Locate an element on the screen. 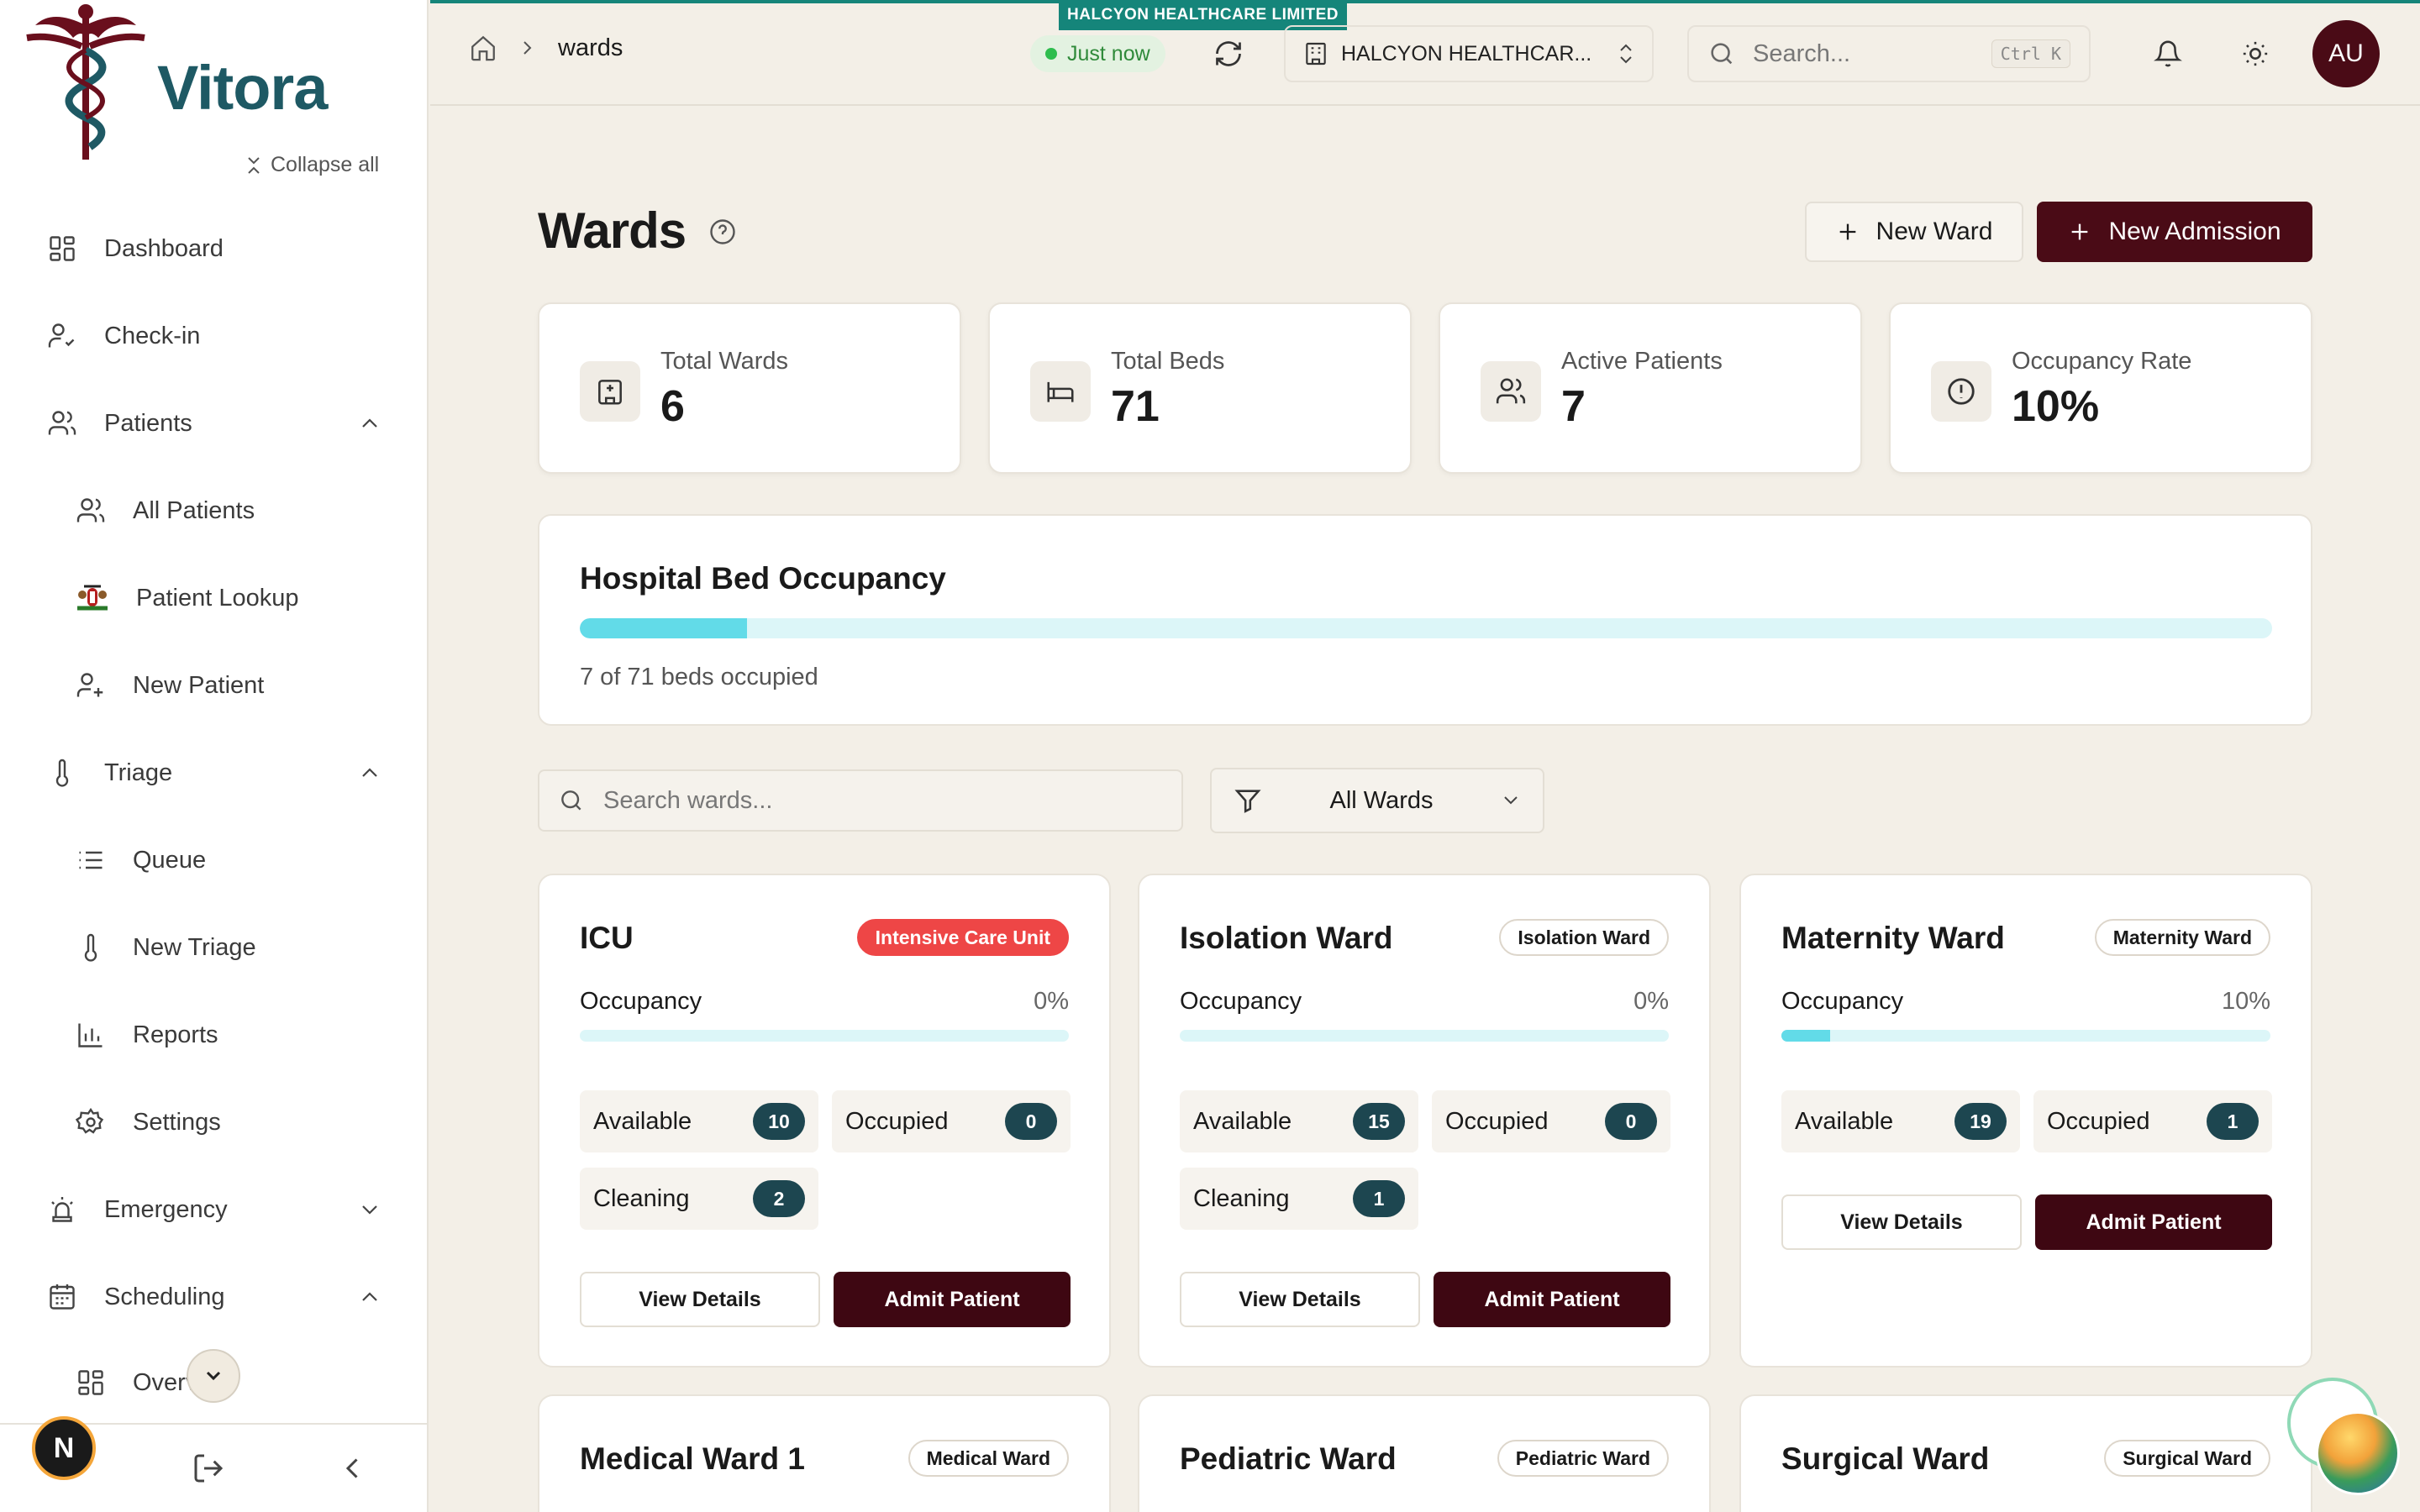 This screenshot has height=1512, width=2420. notifications-button is located at coordinates (2168, 54).